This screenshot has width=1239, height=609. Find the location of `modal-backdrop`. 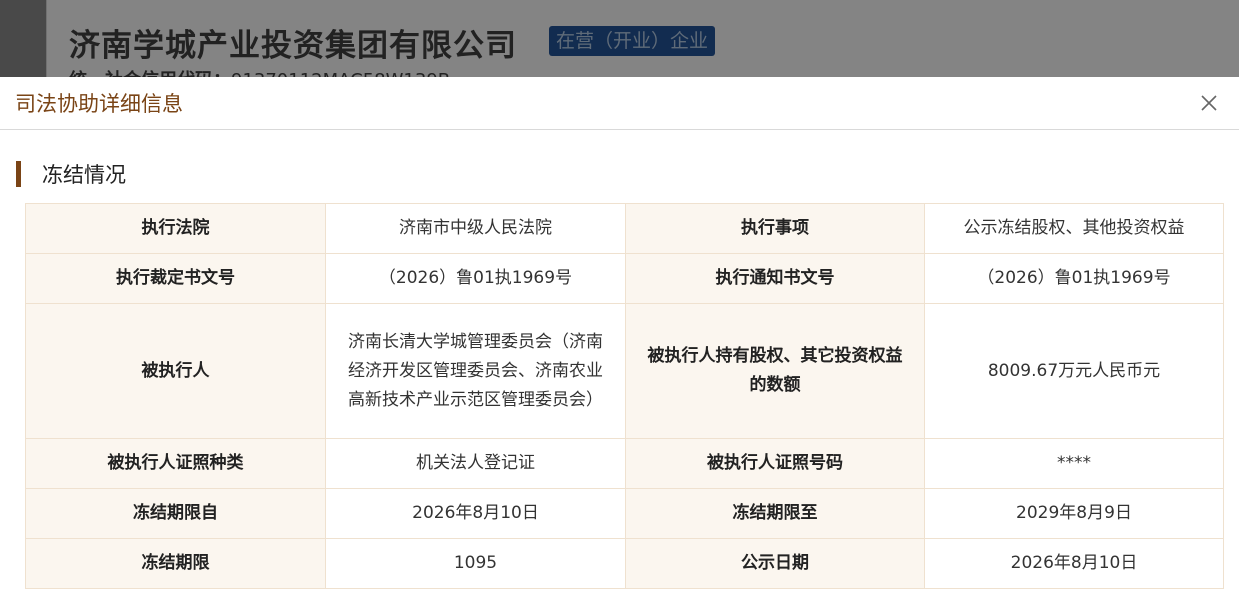

modal-backdrop is located at coordinates (619, 39).